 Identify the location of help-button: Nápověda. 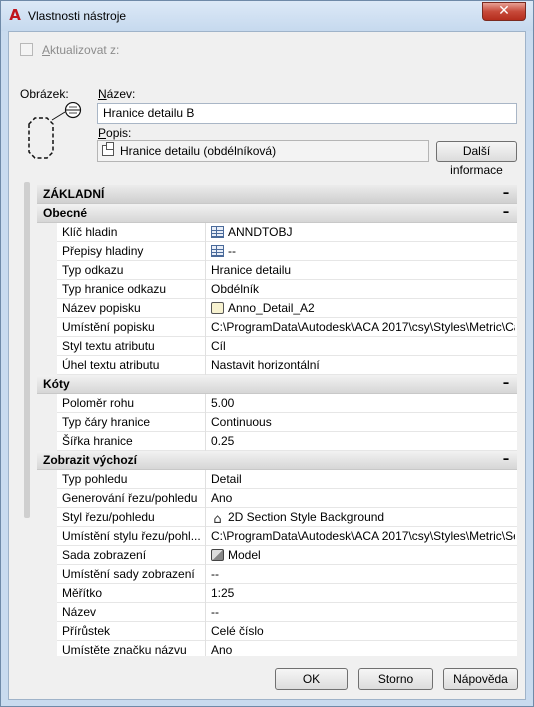
(480, 679).